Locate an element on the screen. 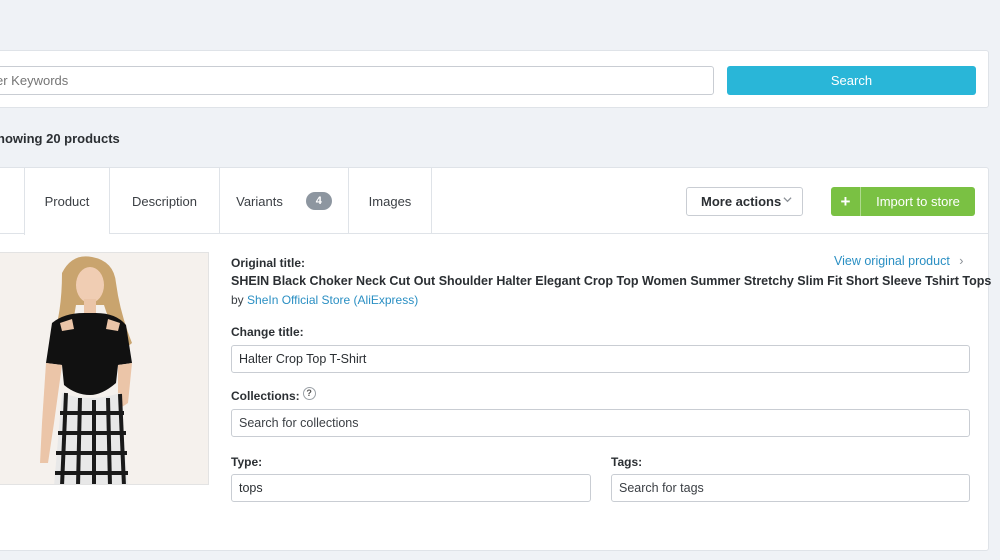 The image size is (1000, 560). type-input: tops is located at coordinates (411, 488).